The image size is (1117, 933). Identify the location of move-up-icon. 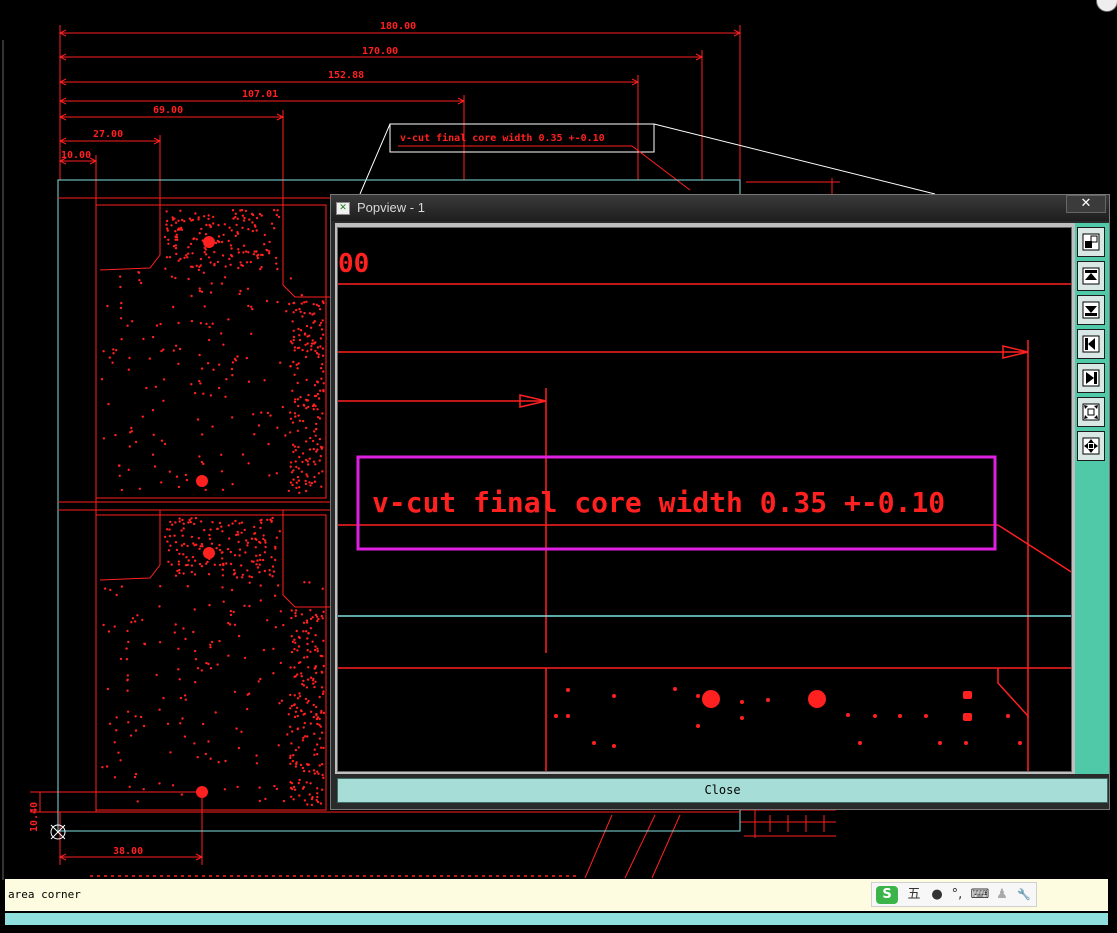
(1091, 276).